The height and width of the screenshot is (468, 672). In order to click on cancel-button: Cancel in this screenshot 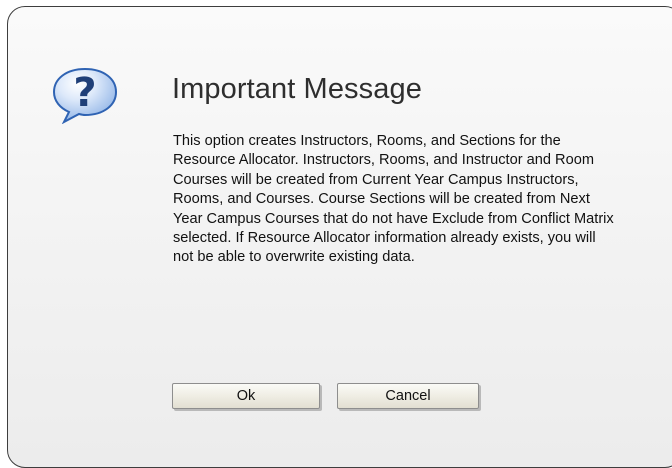, I will do `click(408, 396)`.